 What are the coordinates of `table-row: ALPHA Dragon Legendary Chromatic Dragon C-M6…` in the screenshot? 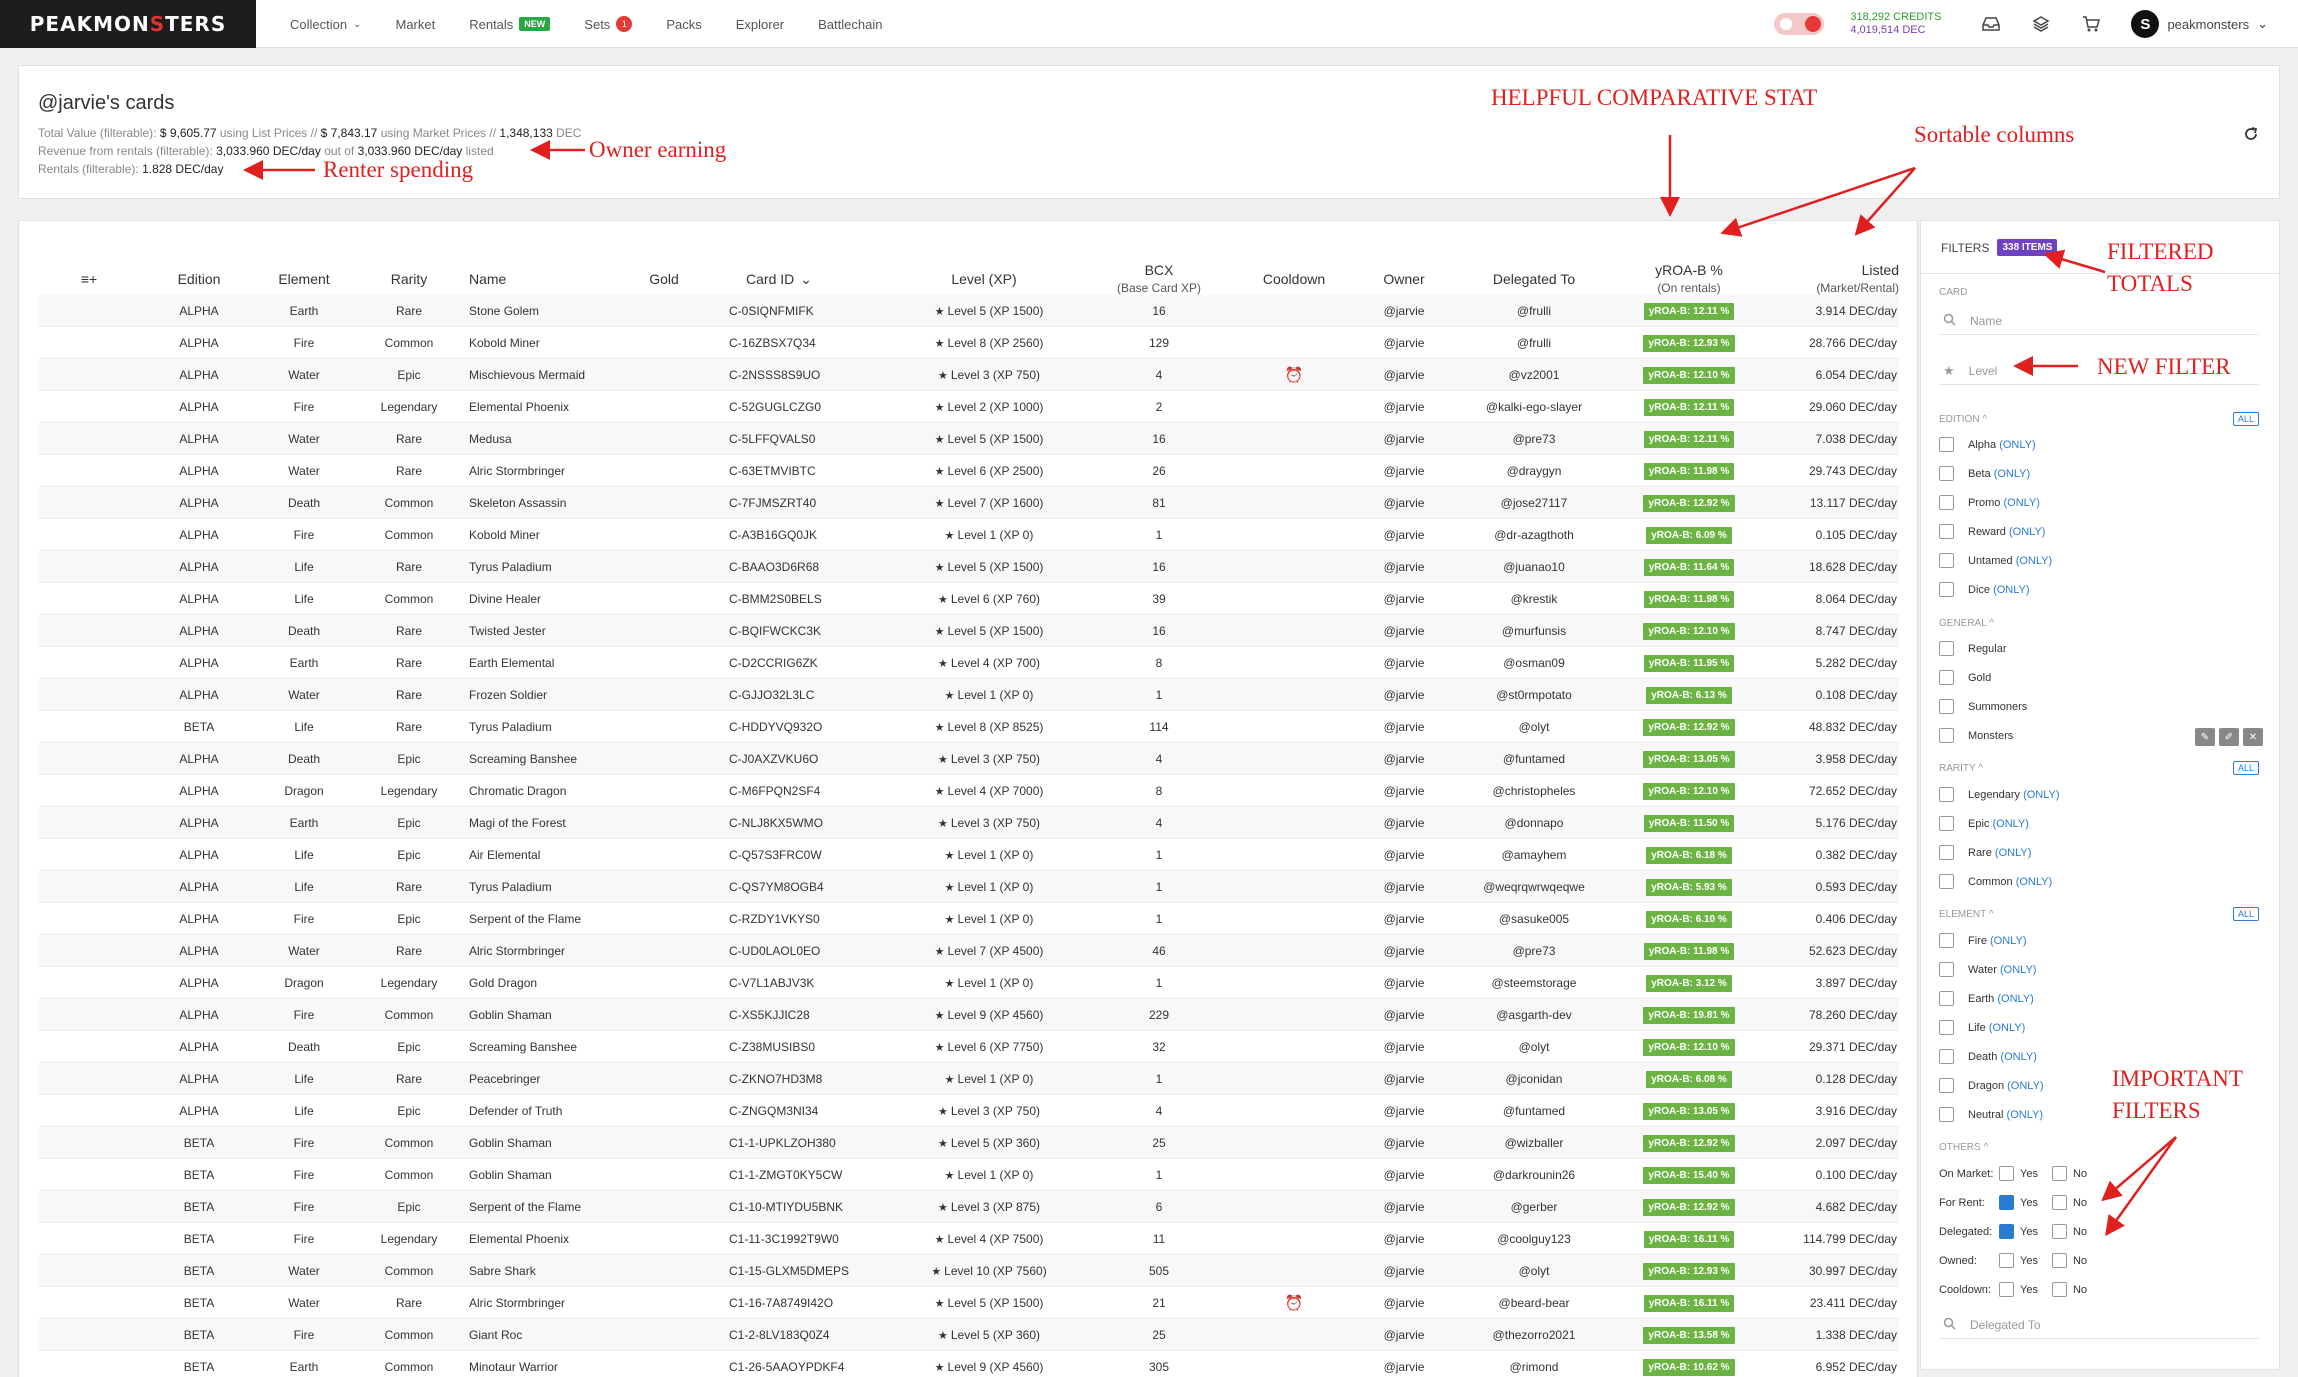 It's located at (969, 791).